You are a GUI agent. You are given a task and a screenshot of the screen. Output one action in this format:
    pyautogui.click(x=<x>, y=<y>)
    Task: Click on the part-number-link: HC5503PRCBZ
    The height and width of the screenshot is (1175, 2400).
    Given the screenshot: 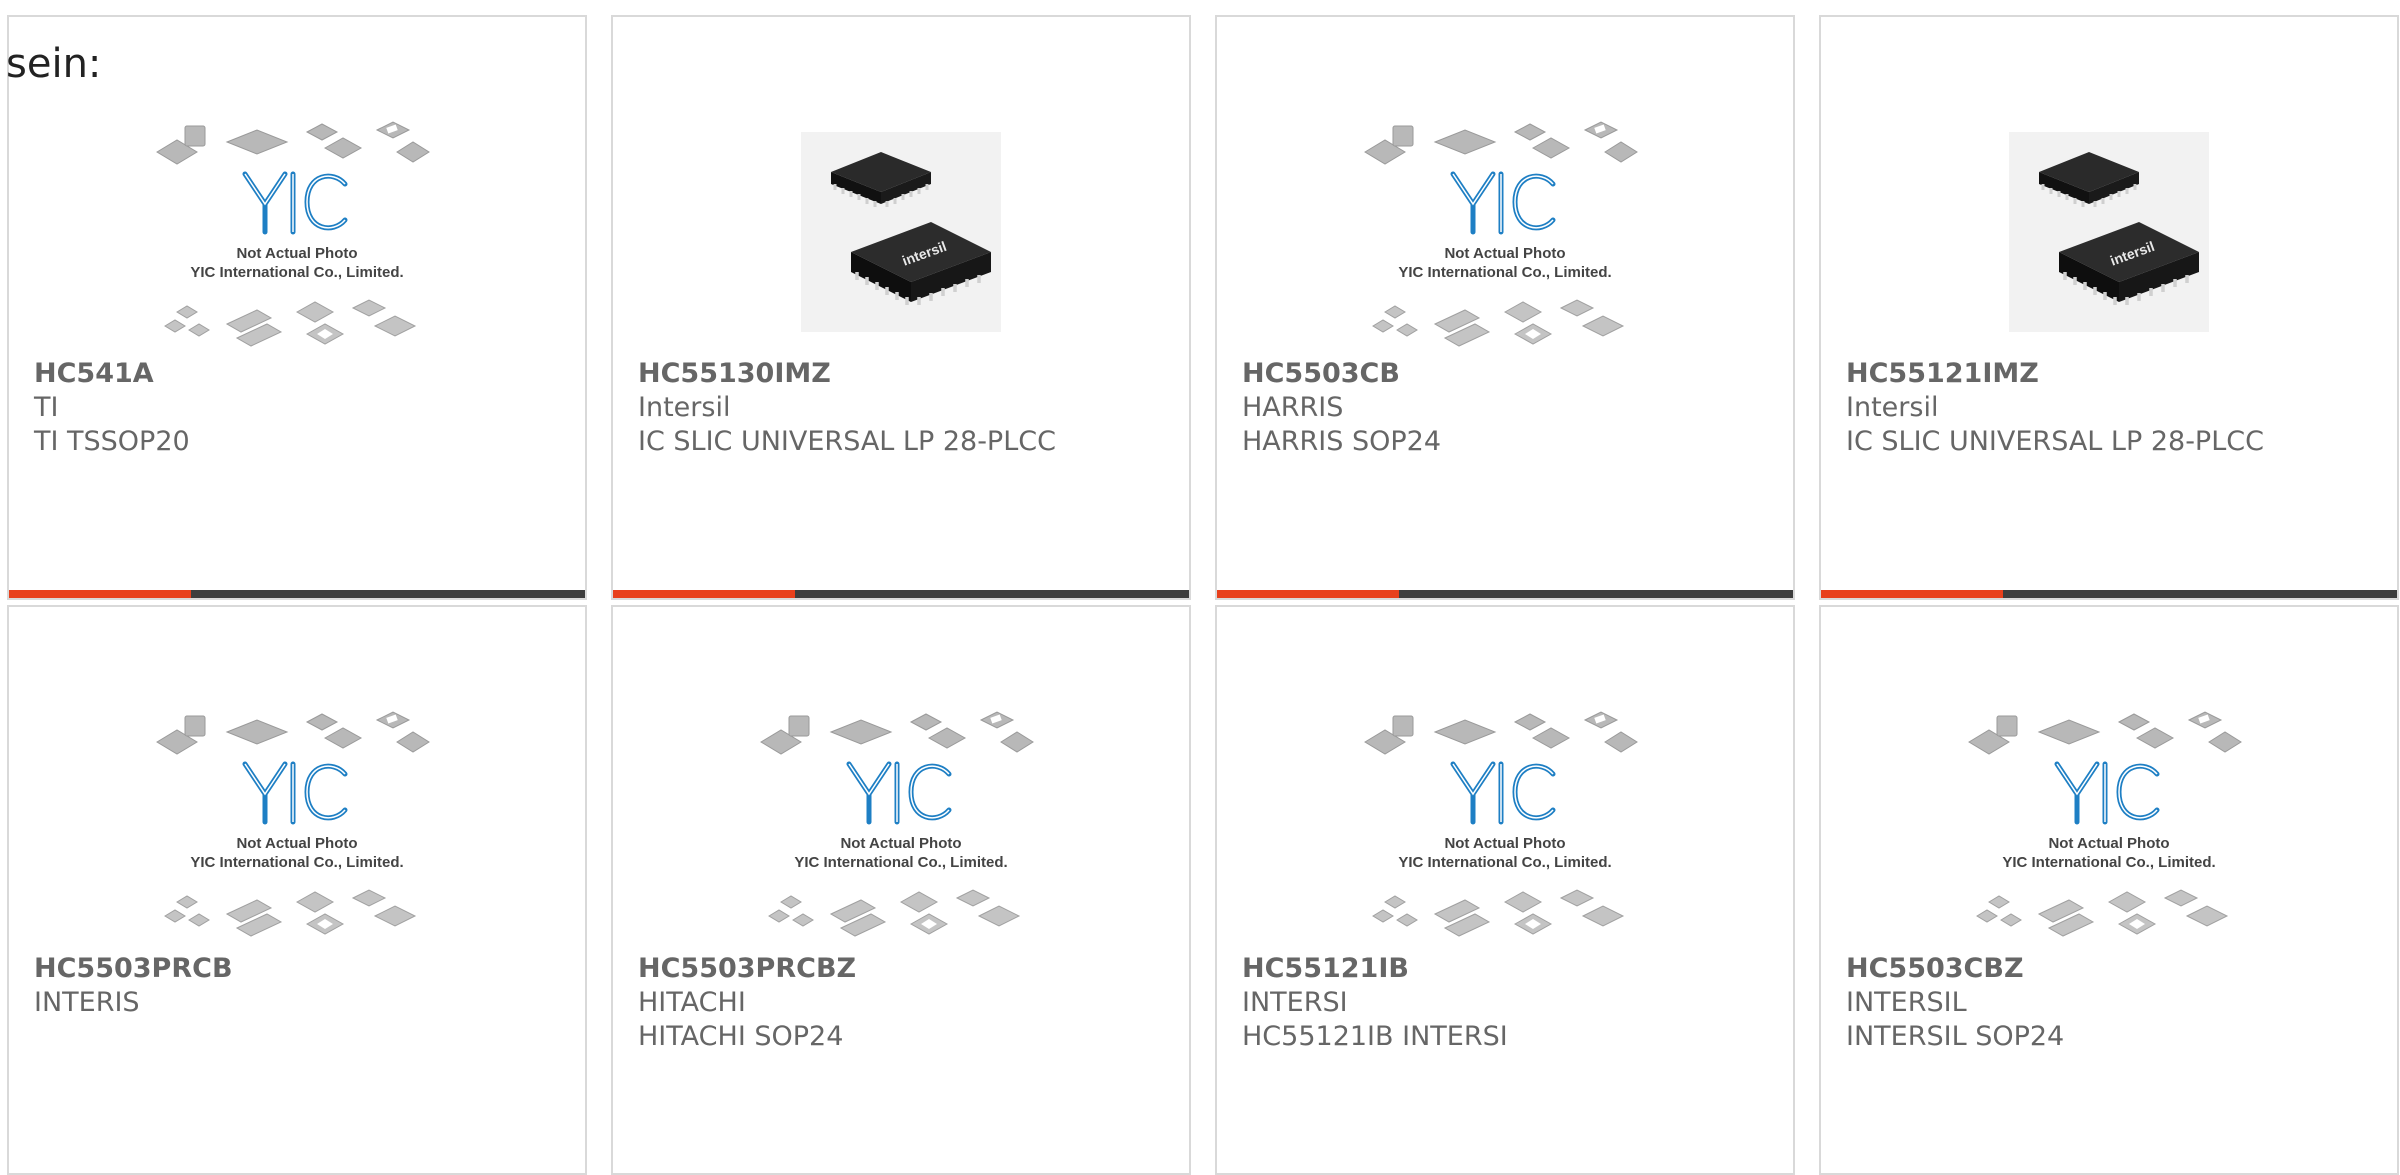 What is the action you would take?
    pyautogui.click(x=903, y=969)
    